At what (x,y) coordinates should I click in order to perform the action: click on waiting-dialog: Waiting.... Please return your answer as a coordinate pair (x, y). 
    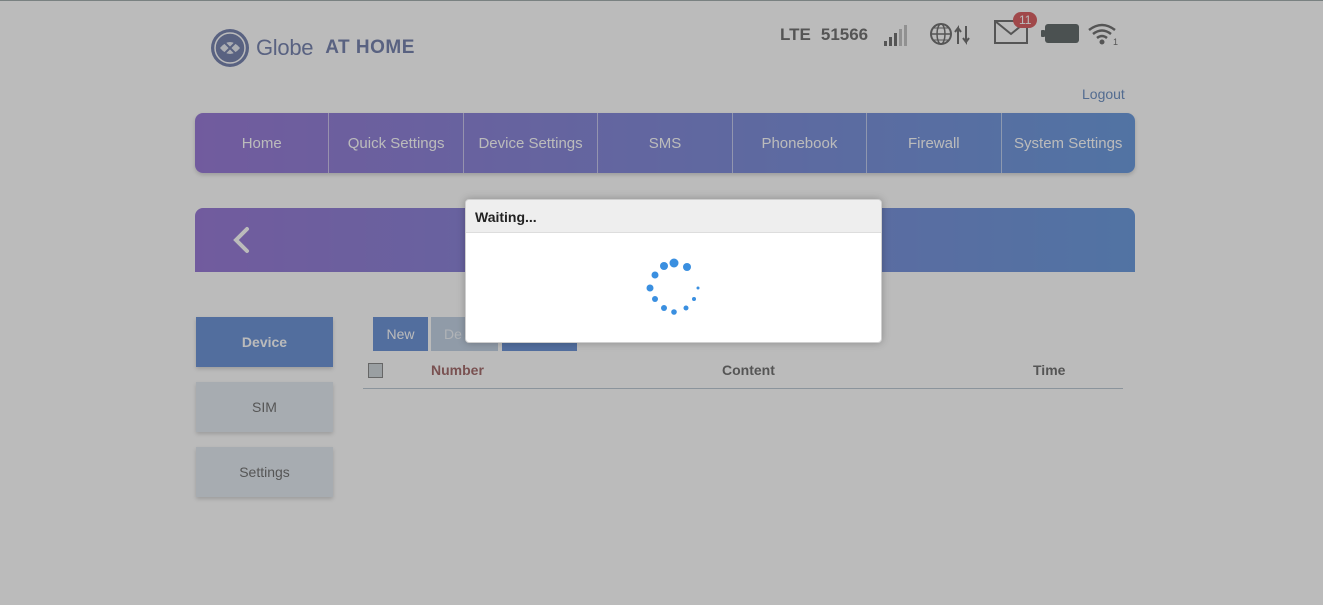
    Looking at the image, I should click on (673, 271).